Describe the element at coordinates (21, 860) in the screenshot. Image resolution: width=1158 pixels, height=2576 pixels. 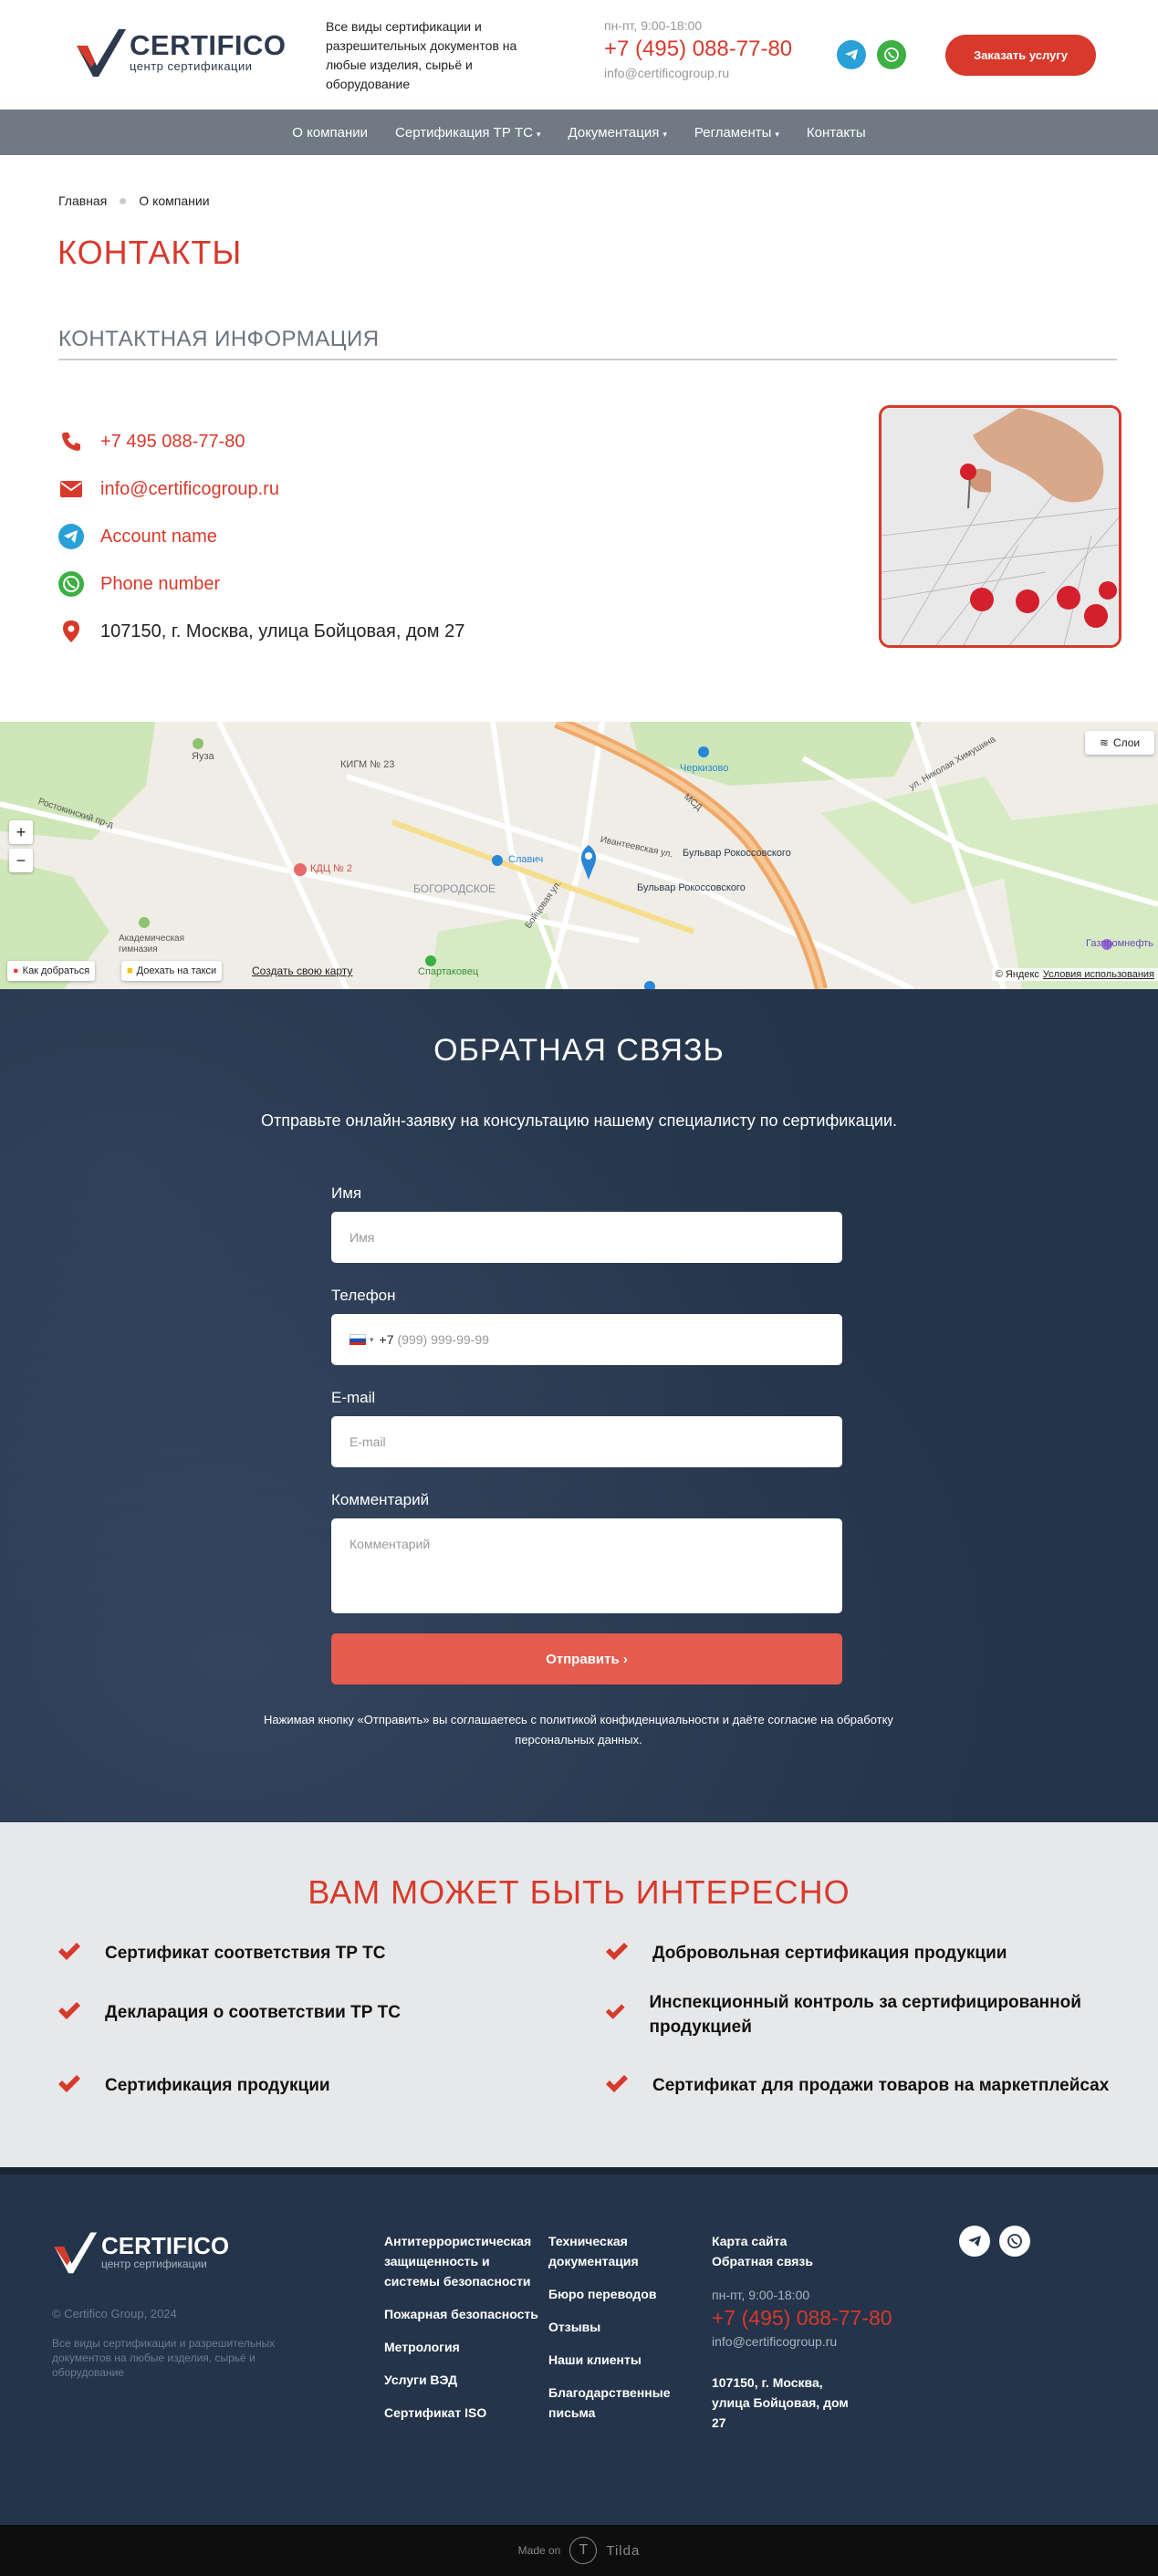
I see `zoom-out-button: −` at that location.